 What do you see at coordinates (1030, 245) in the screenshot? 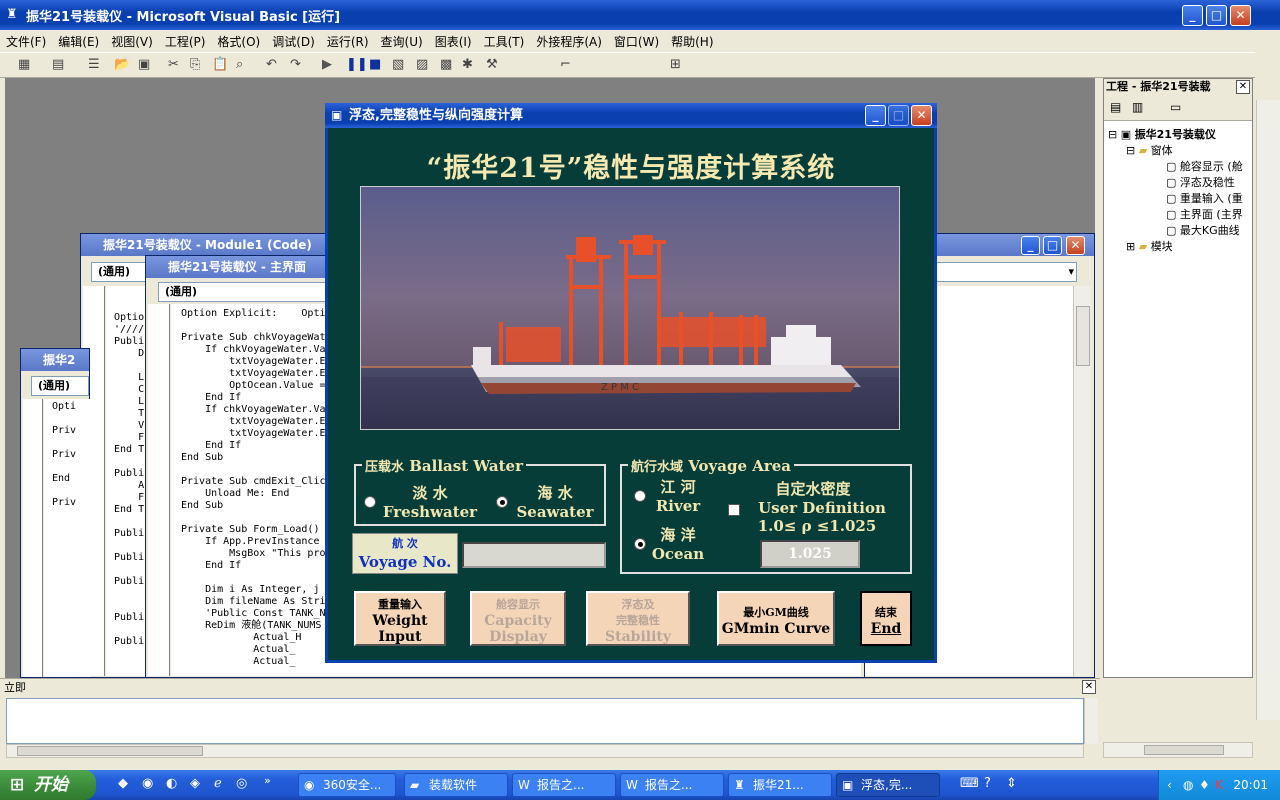
I see `module1-minimize-button: _` at bounding box center [1030, 245].